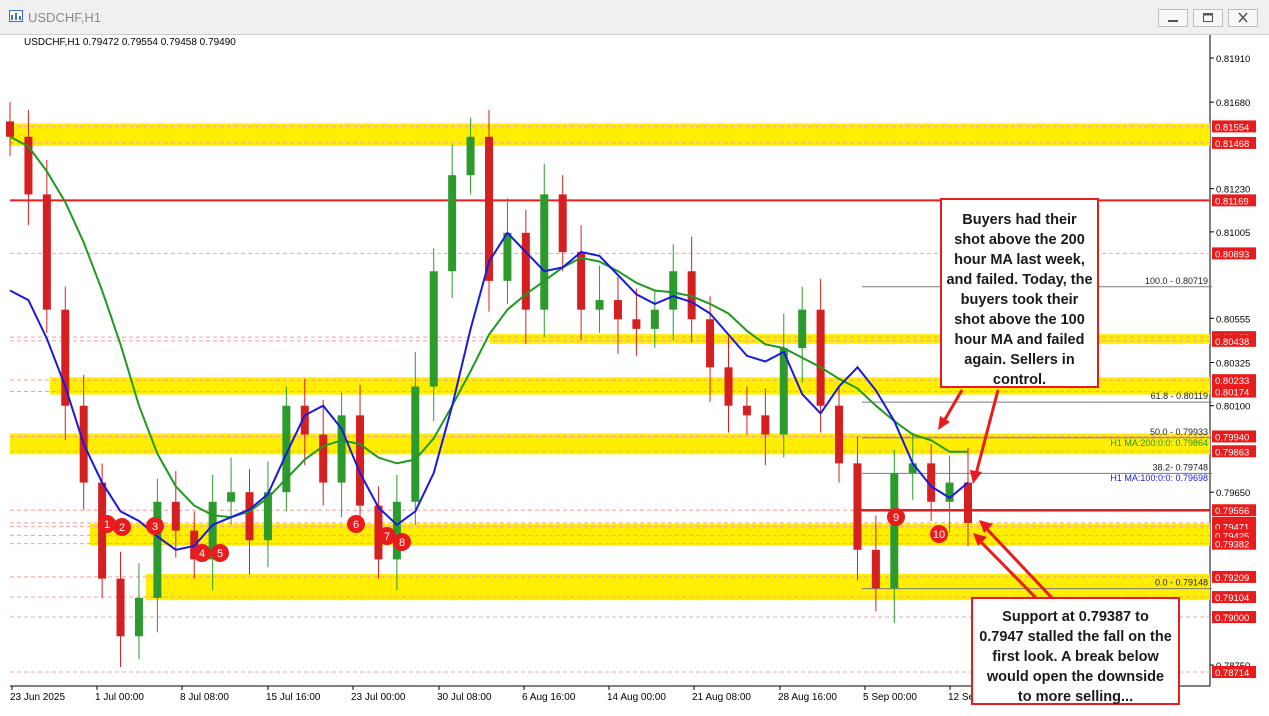 The height and width of the screenshot is (716, 1269). I want to click on price-tag-label: 0.79940, so click(1232, 437).